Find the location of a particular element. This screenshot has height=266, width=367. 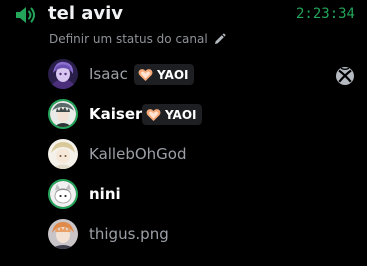

member-name: thigus.png is located at coordinates (129, 234).